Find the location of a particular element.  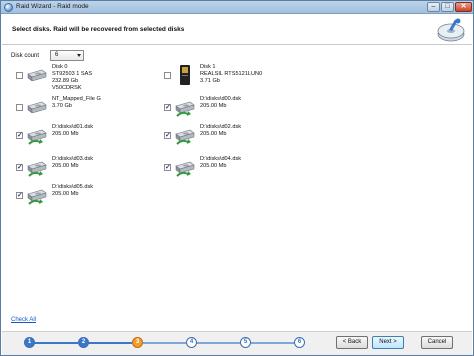

disk-info-line: Disk 0 is located at coordinates (60, 67).